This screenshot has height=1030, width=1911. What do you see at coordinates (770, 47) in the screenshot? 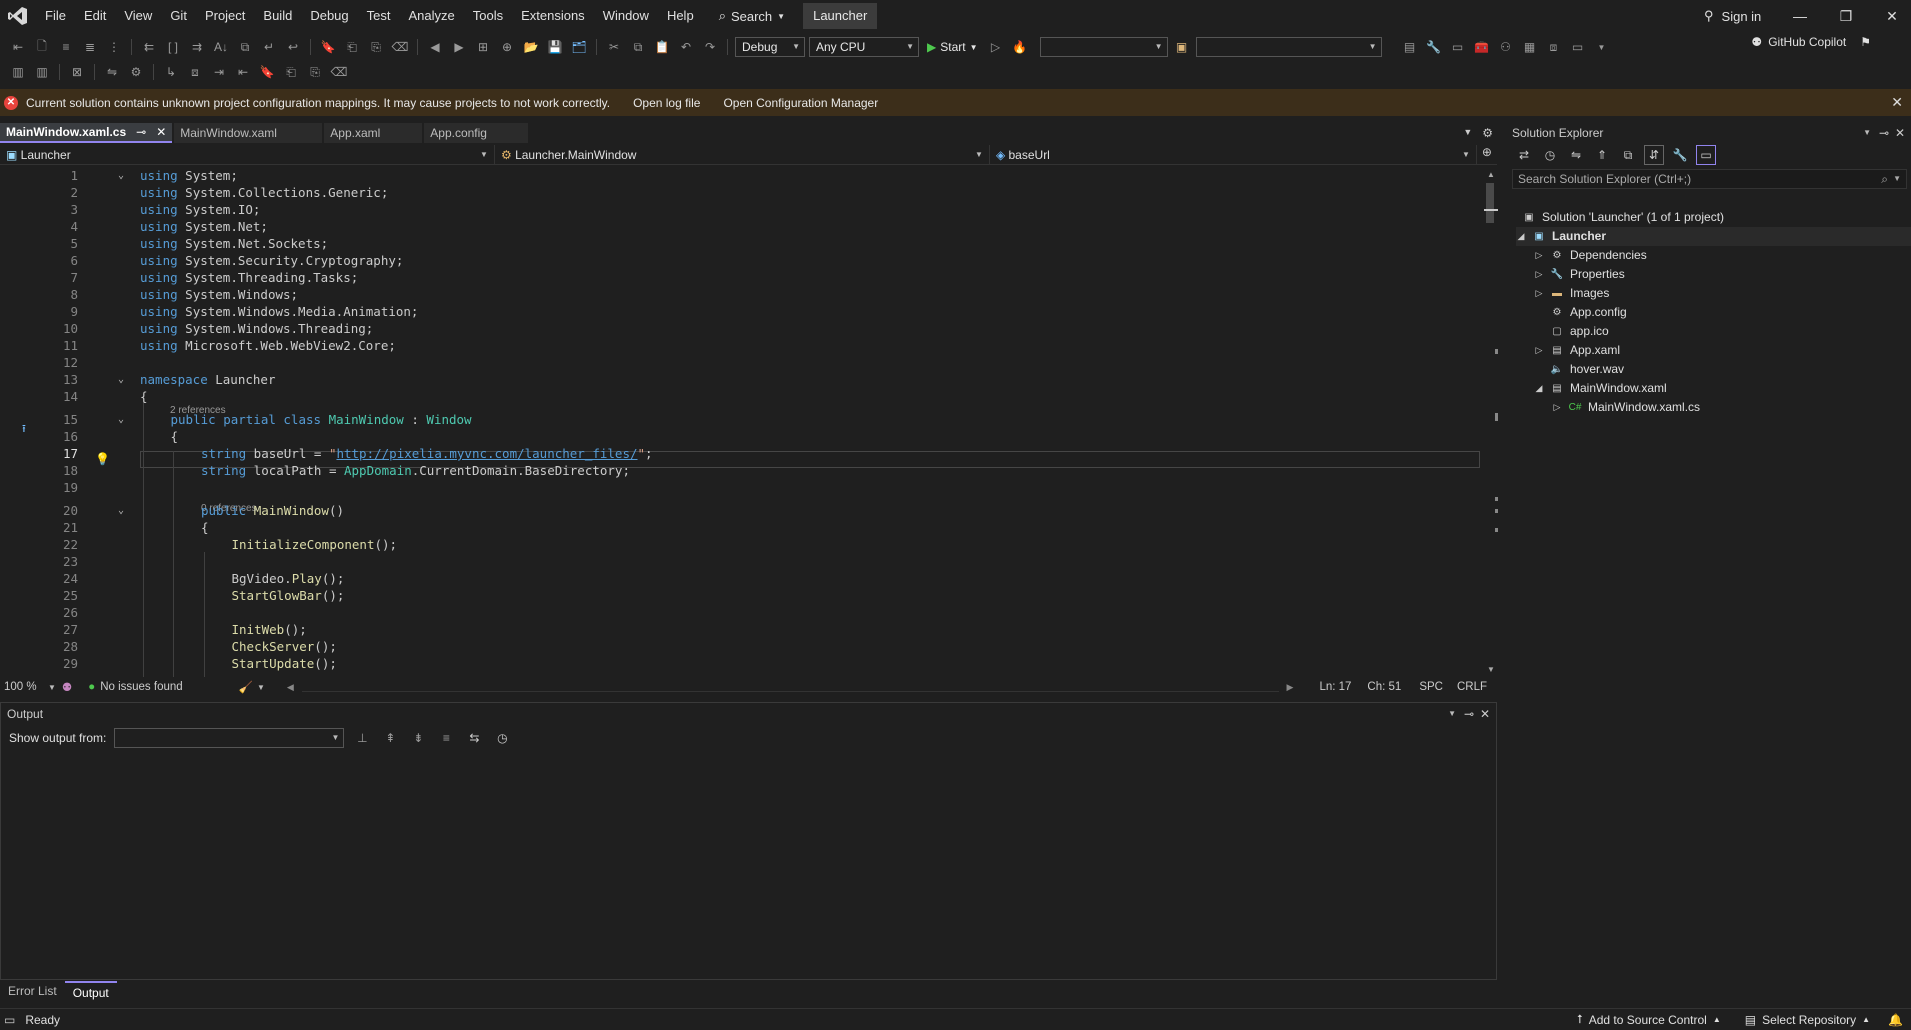
I see `solution-configuration-dropdown: Debug ▼` at bounding box center [770, 47].